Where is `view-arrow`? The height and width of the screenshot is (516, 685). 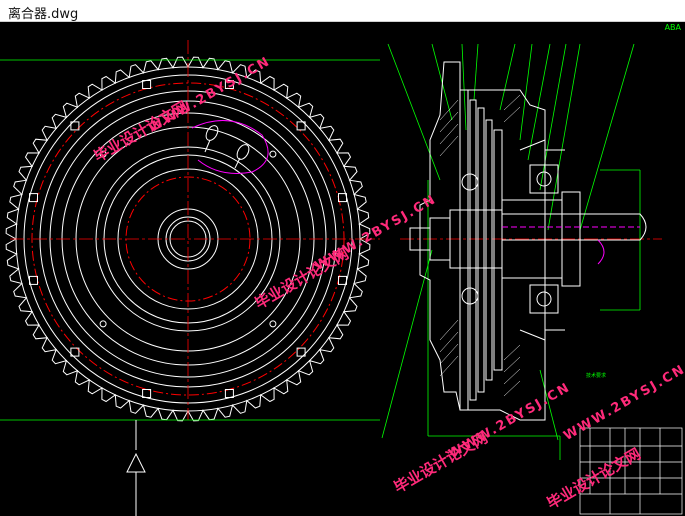
view-arrow is located at coordinates (136, 468).